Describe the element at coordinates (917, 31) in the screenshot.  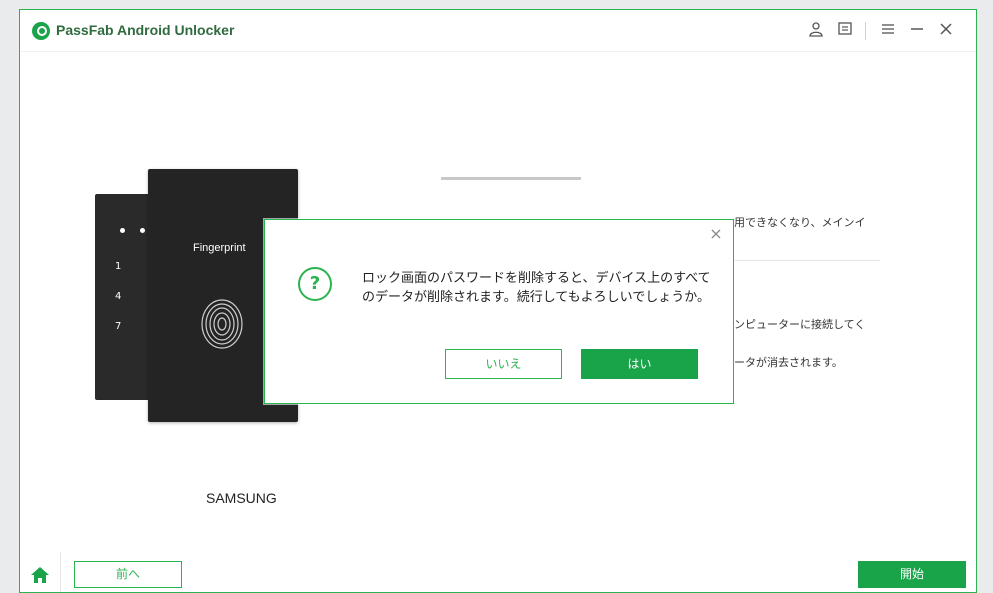
I see `minimize-icon` at that location.